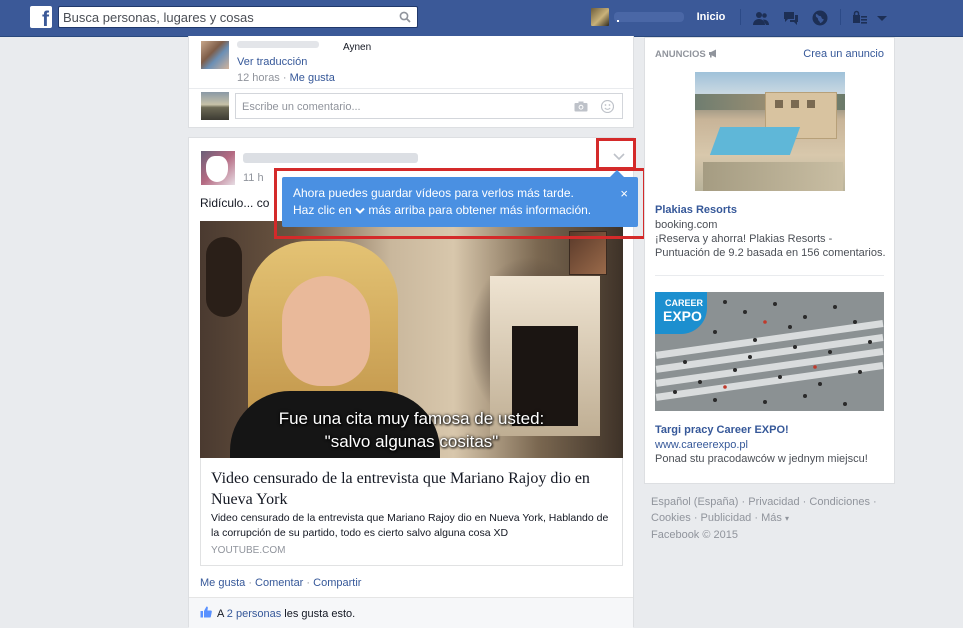  Describe the element at coordinates (217, 169) in the screenshot. I see `avatar-redaction` at that location.